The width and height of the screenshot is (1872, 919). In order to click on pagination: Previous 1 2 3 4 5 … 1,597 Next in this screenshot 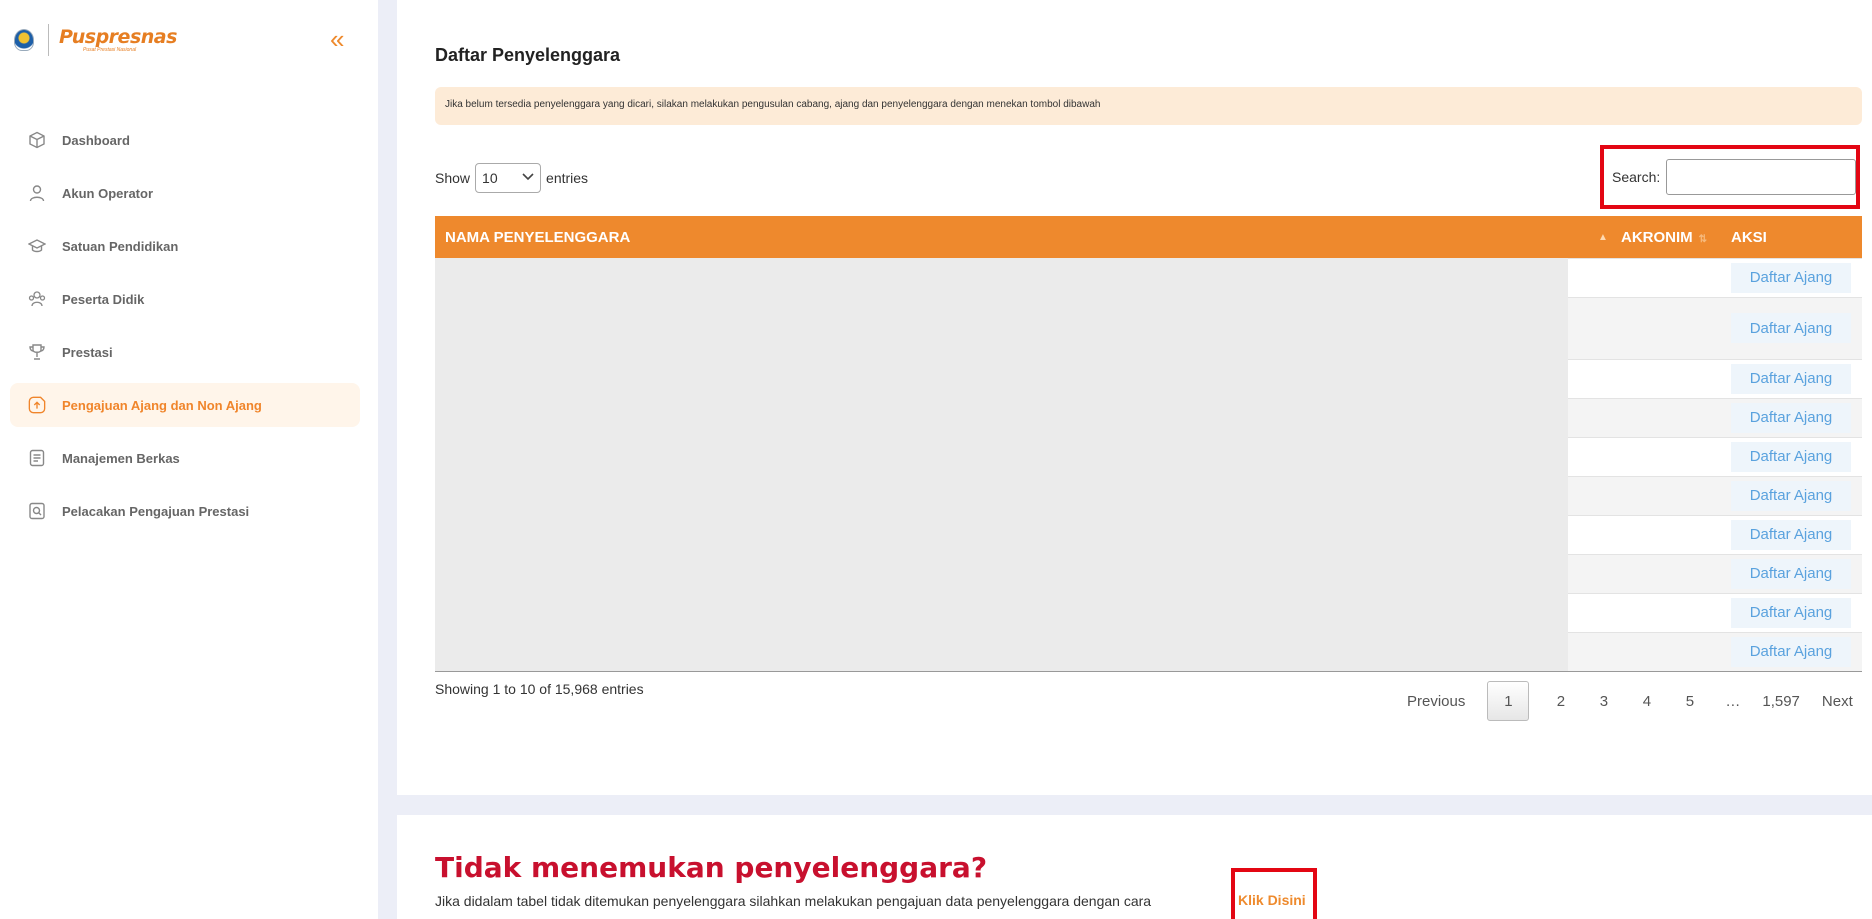, I will do `click(1625, 701)`.